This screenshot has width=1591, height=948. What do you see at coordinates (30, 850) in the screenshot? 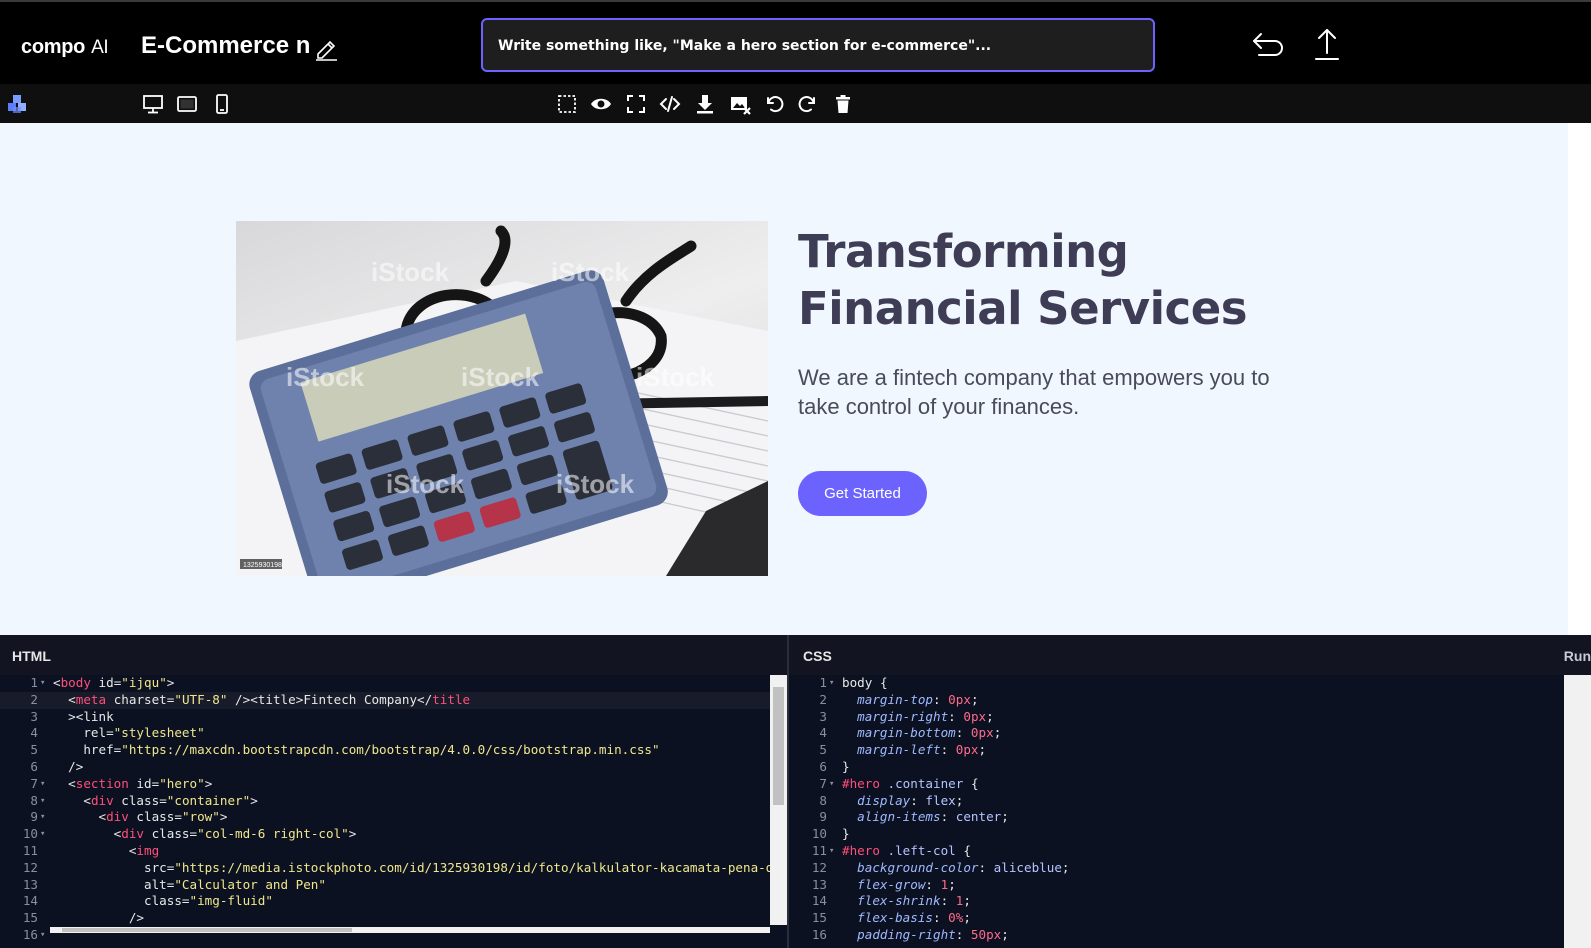
I see `line-number: 11` at bounding box center [30, 850].